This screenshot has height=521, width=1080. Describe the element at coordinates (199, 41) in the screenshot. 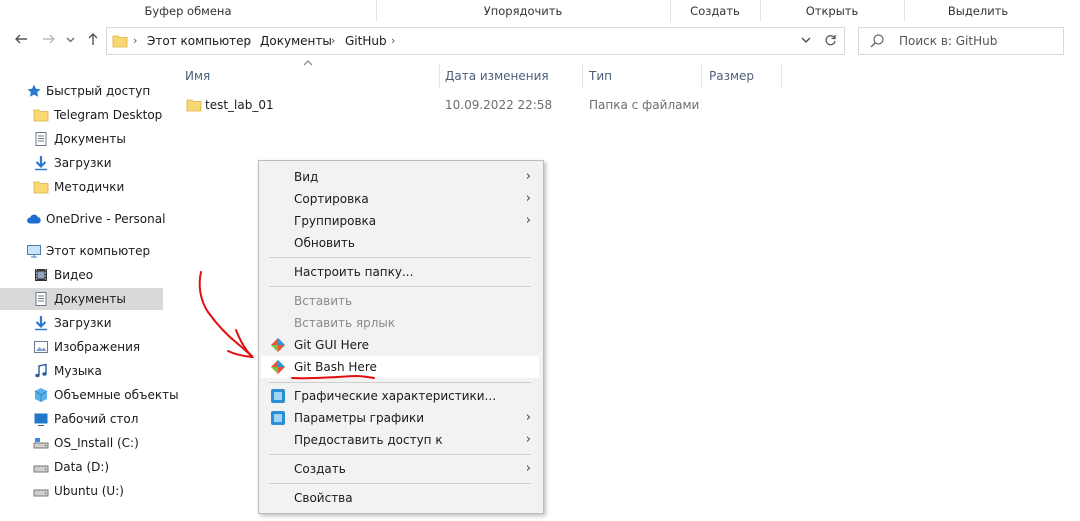

I see `breadcrumb-this-pc: Этот компьютер` at that location.